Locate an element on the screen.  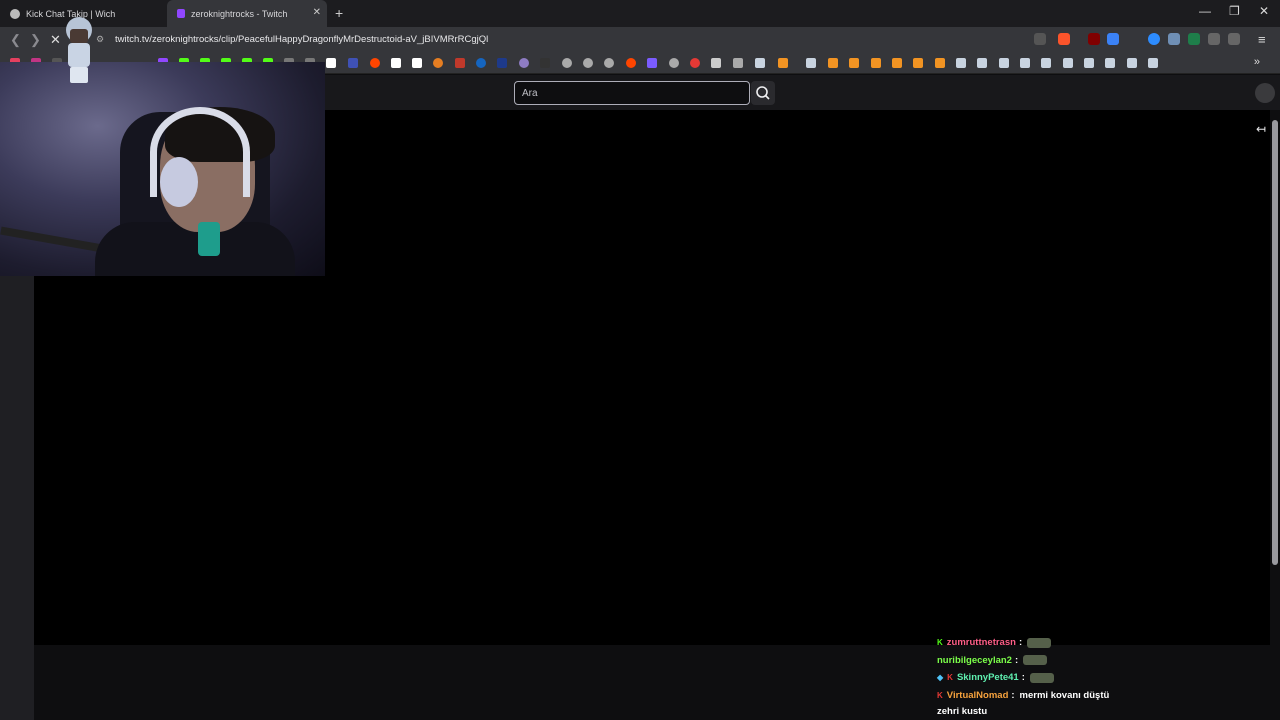
restore-icon: ❐ is located at coordinates (1234, 11).